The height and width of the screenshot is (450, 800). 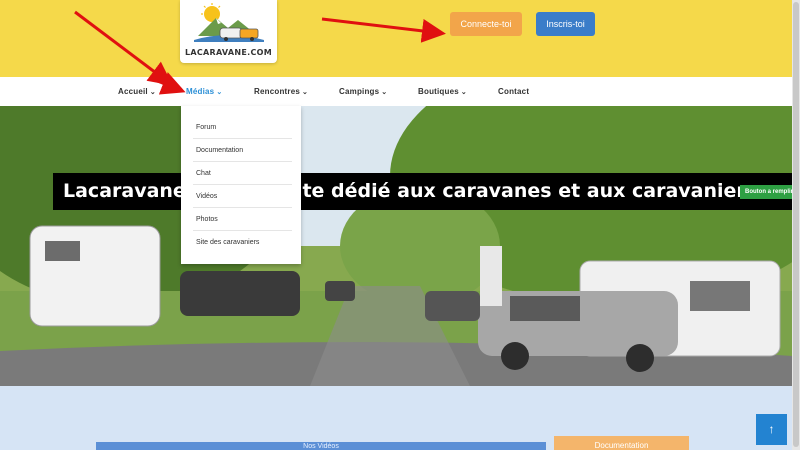 I want to click on nav-item-label: Campings, so click(x=359, y=91).